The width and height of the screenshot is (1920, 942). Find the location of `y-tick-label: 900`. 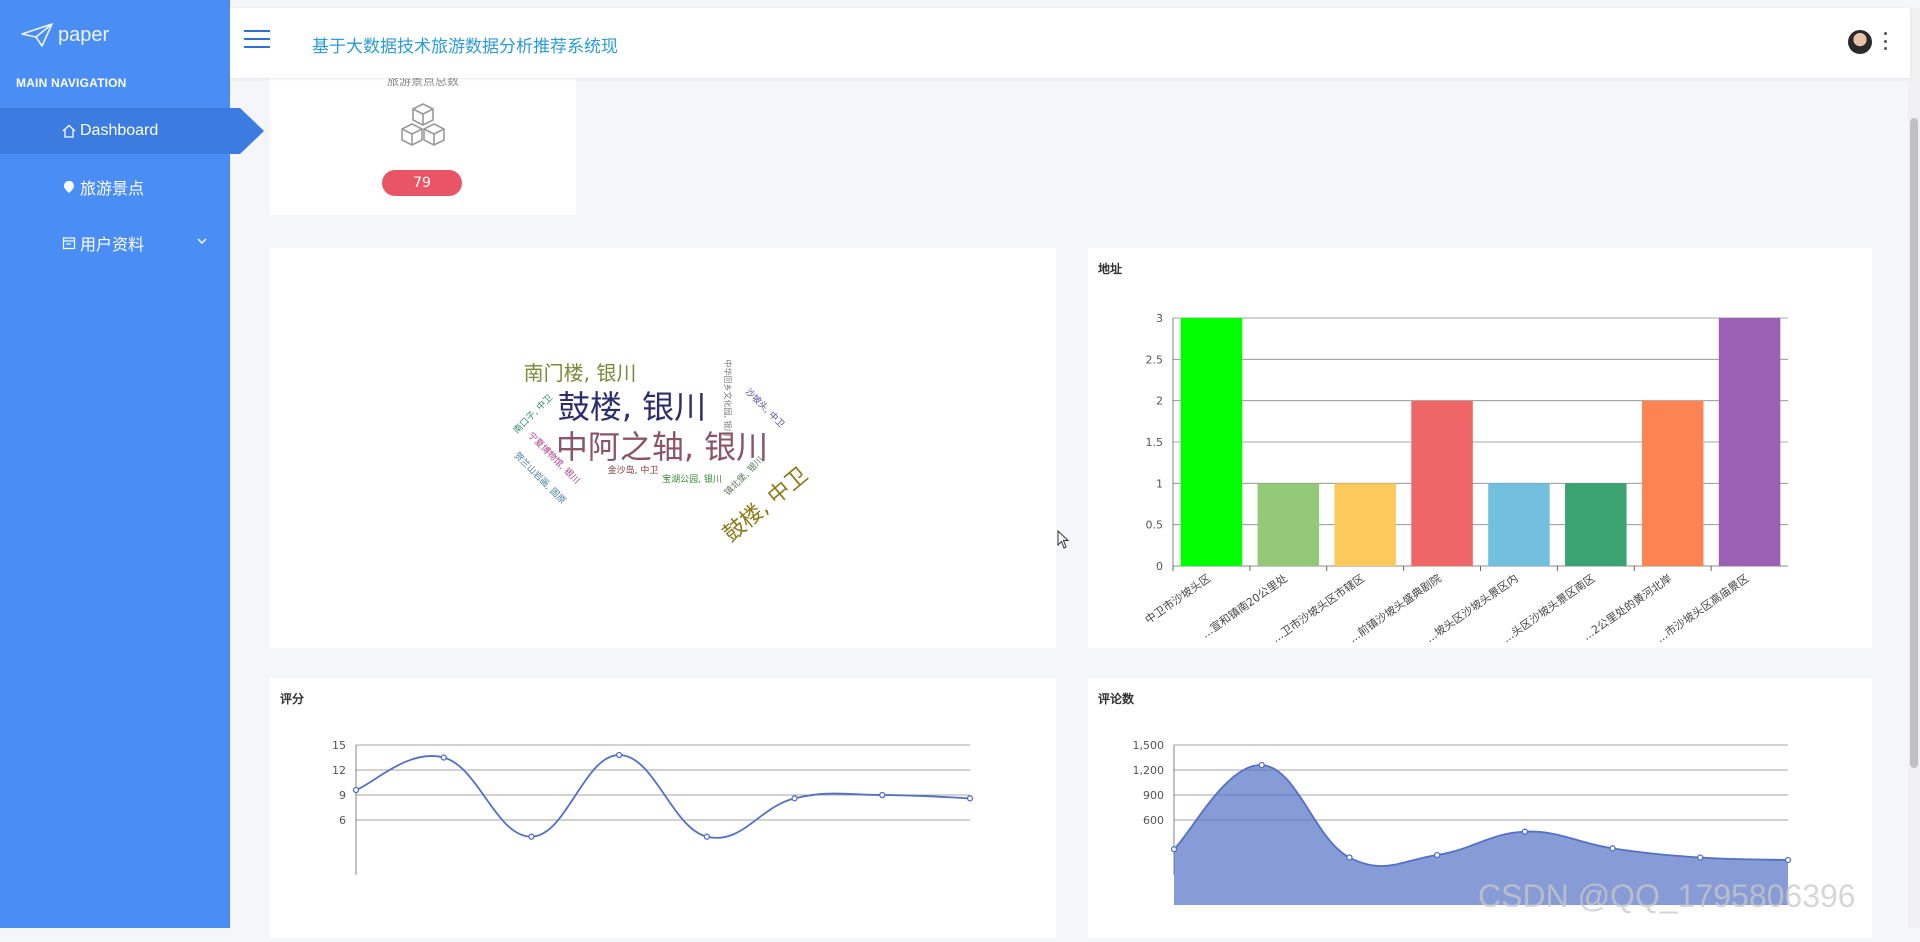

y-tick-label: 900 is located at coordinates (1153, 795).